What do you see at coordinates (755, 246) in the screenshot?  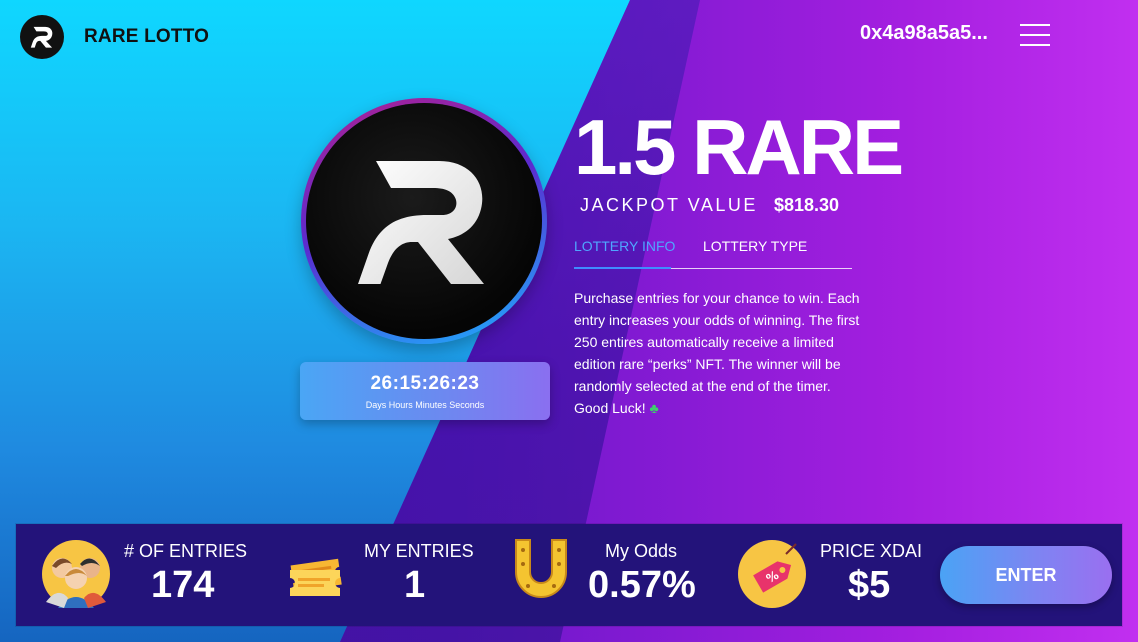 I see `tab-lottery-type: LOTTERY TYPE` at bounding box center [755, 246].